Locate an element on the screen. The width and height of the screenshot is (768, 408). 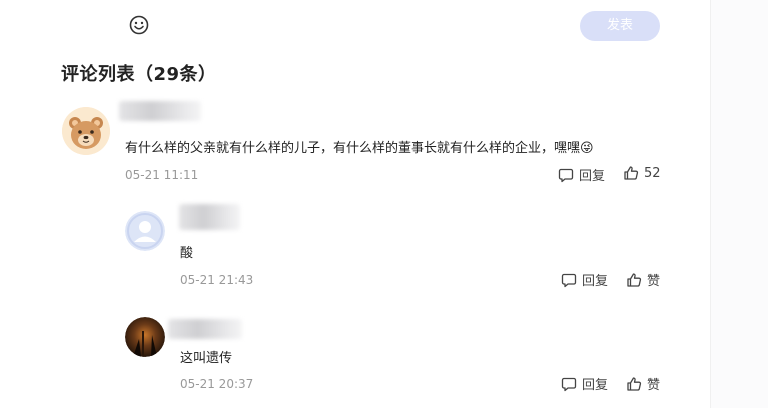
reply-text: 这叫遗传 is located at coordinates (206, 358).